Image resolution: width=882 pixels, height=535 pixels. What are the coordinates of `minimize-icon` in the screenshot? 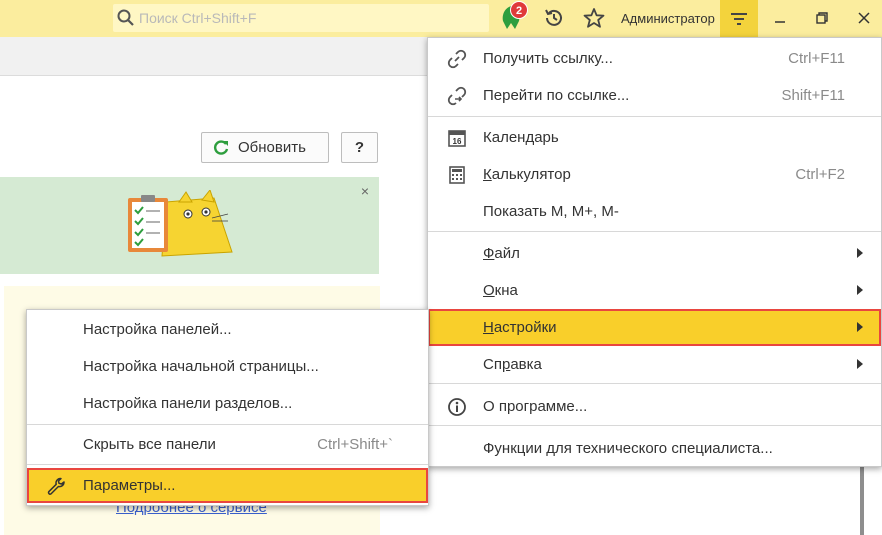 It's located at (780, 22).